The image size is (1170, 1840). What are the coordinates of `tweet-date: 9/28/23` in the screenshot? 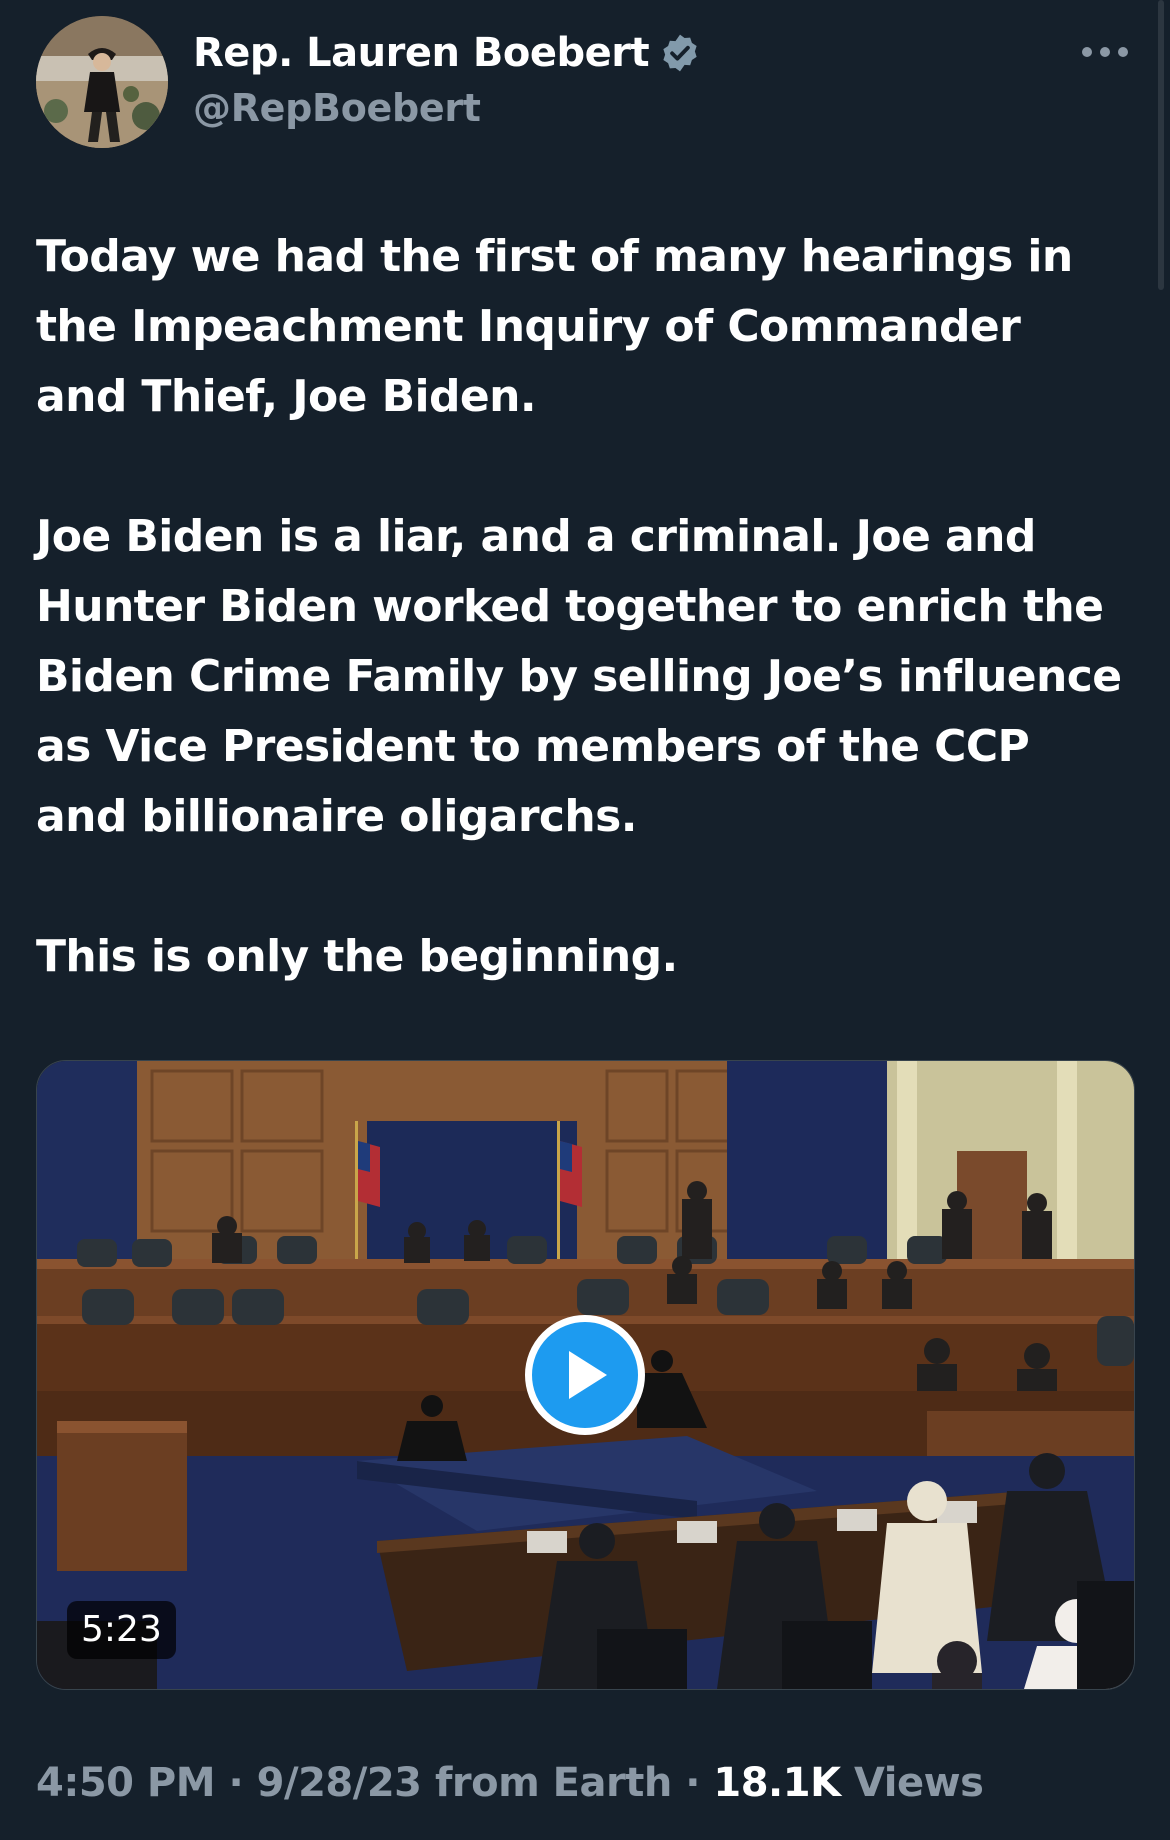 It's located at (339, 1783).